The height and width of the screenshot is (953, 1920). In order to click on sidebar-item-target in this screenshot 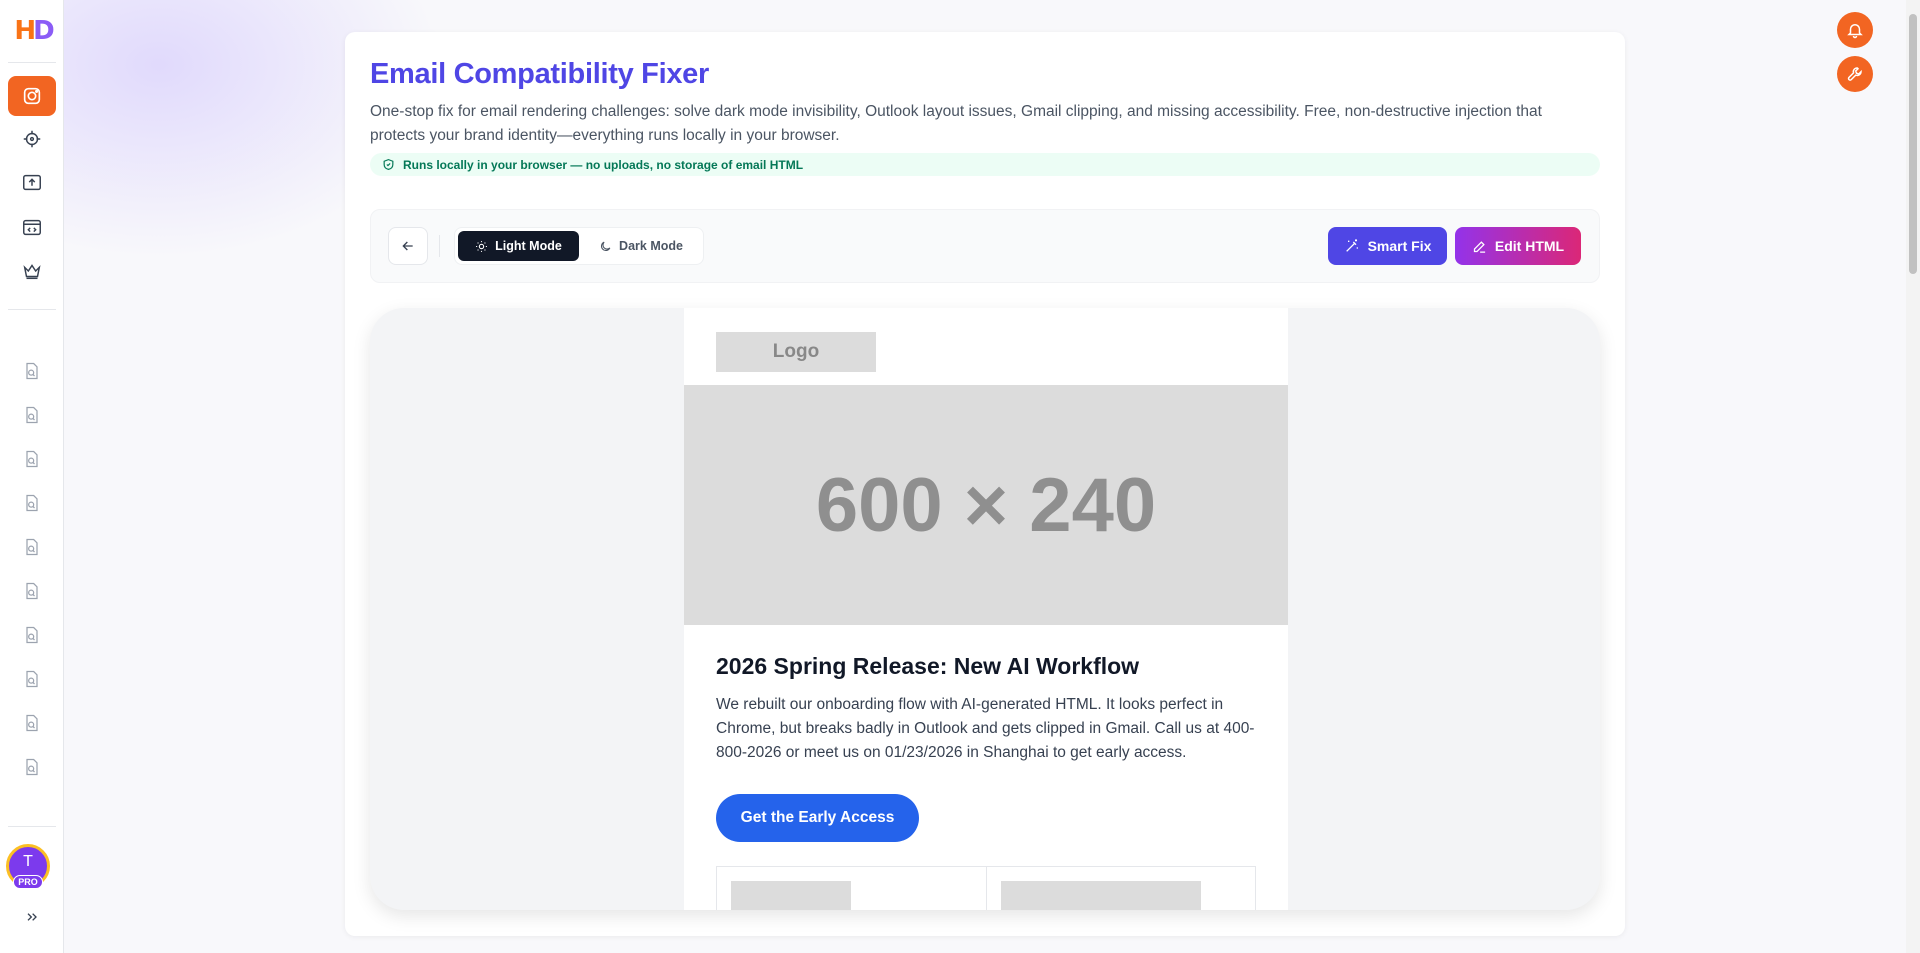, I will do `click(32, 139)`.